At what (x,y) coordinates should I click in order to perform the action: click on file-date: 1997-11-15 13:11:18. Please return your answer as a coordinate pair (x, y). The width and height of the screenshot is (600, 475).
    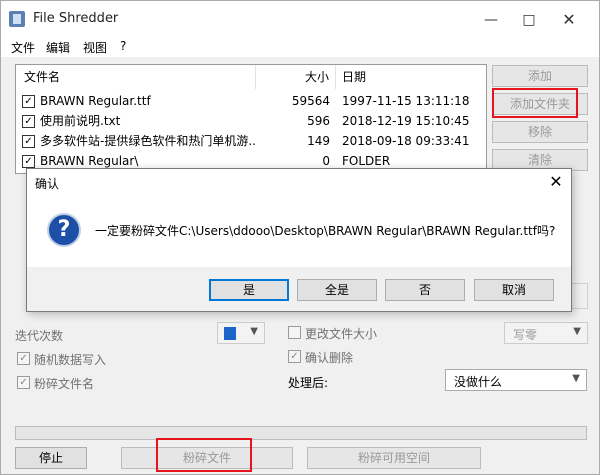
    Looking at the image, I should click on (406, 101).